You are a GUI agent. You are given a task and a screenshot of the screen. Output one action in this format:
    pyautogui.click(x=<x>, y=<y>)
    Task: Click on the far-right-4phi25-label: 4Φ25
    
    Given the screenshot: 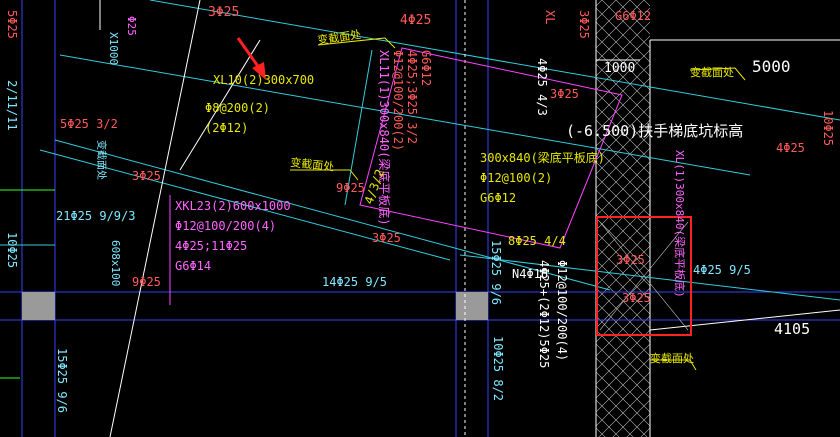 What is the action you would take?
    pyautogui.click(x=790, y=148)
    